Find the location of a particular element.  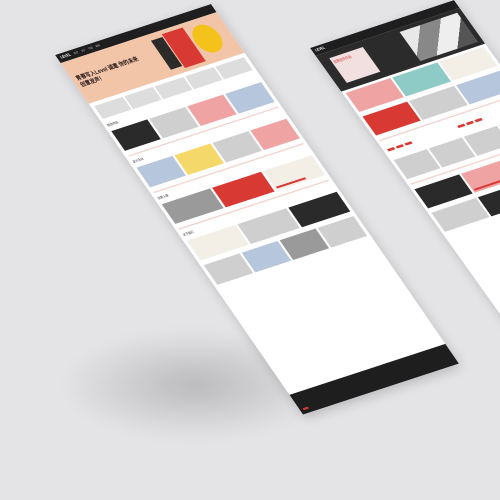

back-hero-card: 创意创作作品 is located at coordinates (355, 65).